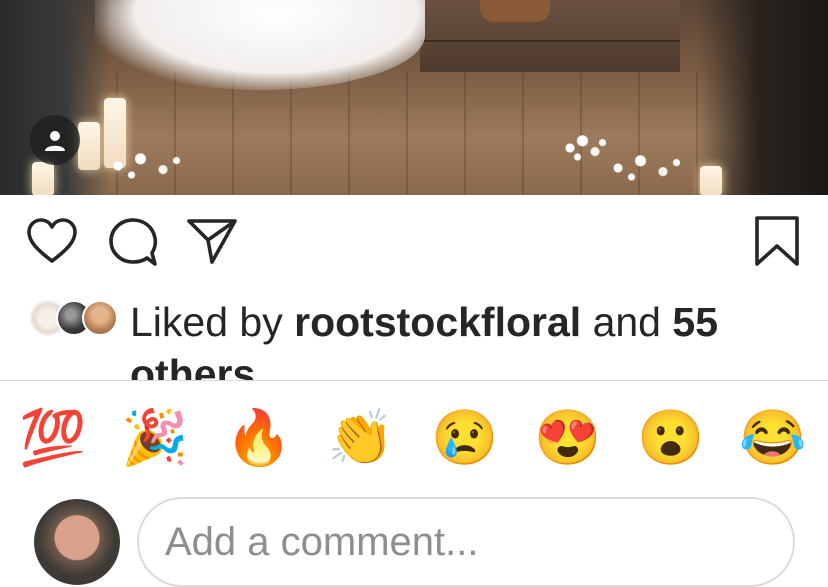 The width and height of the screenshot is (828, 587). I want to click on likes-prefix: Liked by, so click(206, 322).